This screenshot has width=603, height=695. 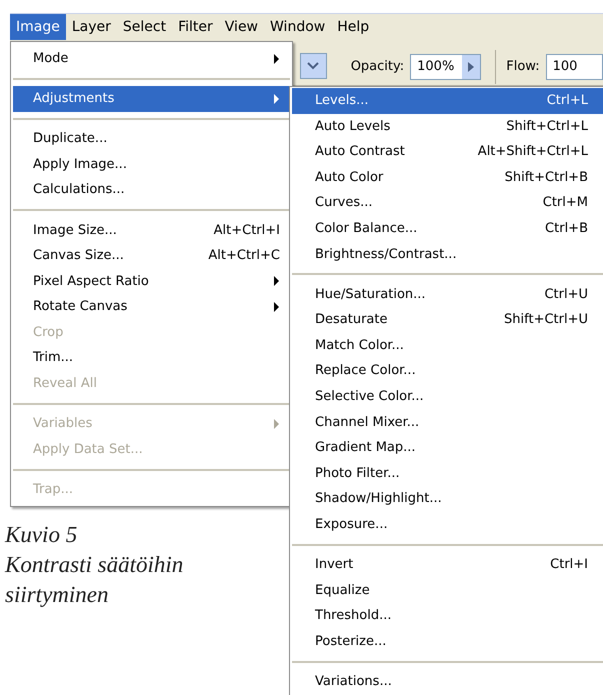 I want to click on menu-item: Desaturate Shift+Ctrl+U, so click(x=447, y=320).